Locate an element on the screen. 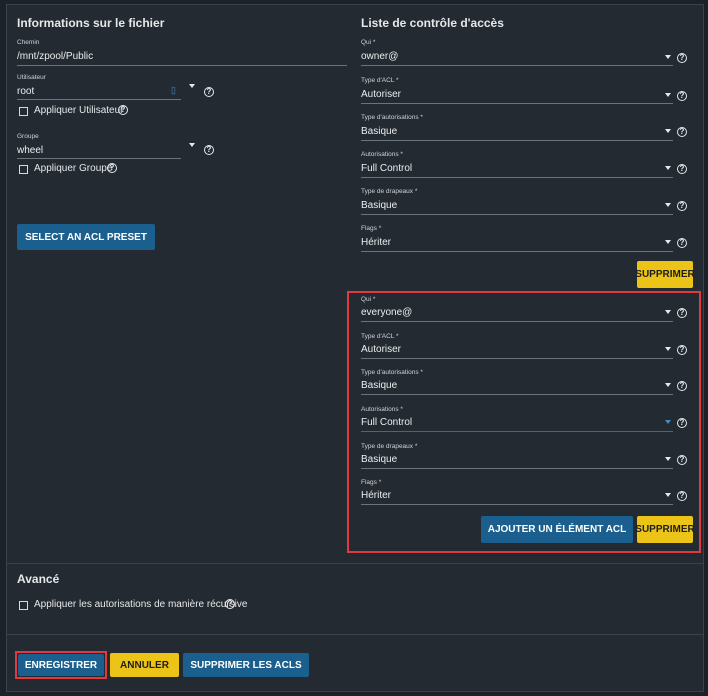 The image size is (708, 696). entry1-flagtype-underline is located at coordinates (517, 214).